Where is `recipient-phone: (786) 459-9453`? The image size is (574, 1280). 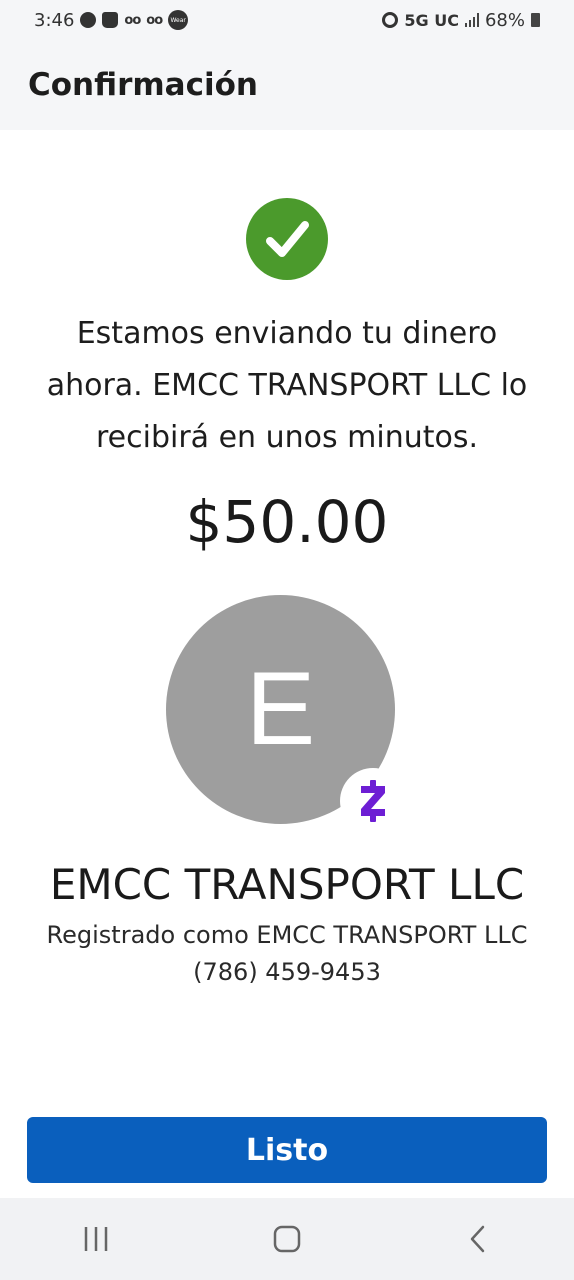 recipient-phone: (786) 459-9453 is located at coordinates (287, 972).